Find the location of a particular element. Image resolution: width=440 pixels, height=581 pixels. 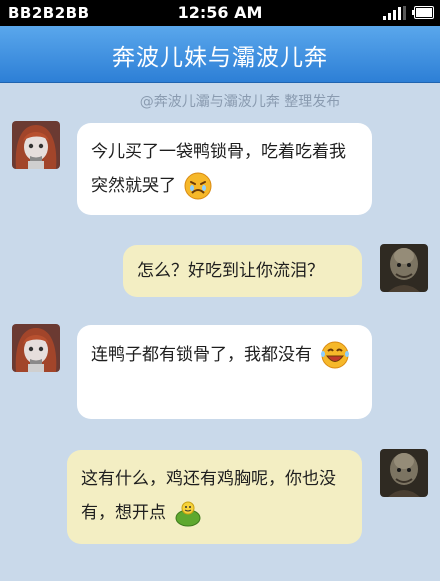

message-text: 这有什么，鸡还有鸡胸呢，你也没有，想开点 is located at coordinates (208, 496).